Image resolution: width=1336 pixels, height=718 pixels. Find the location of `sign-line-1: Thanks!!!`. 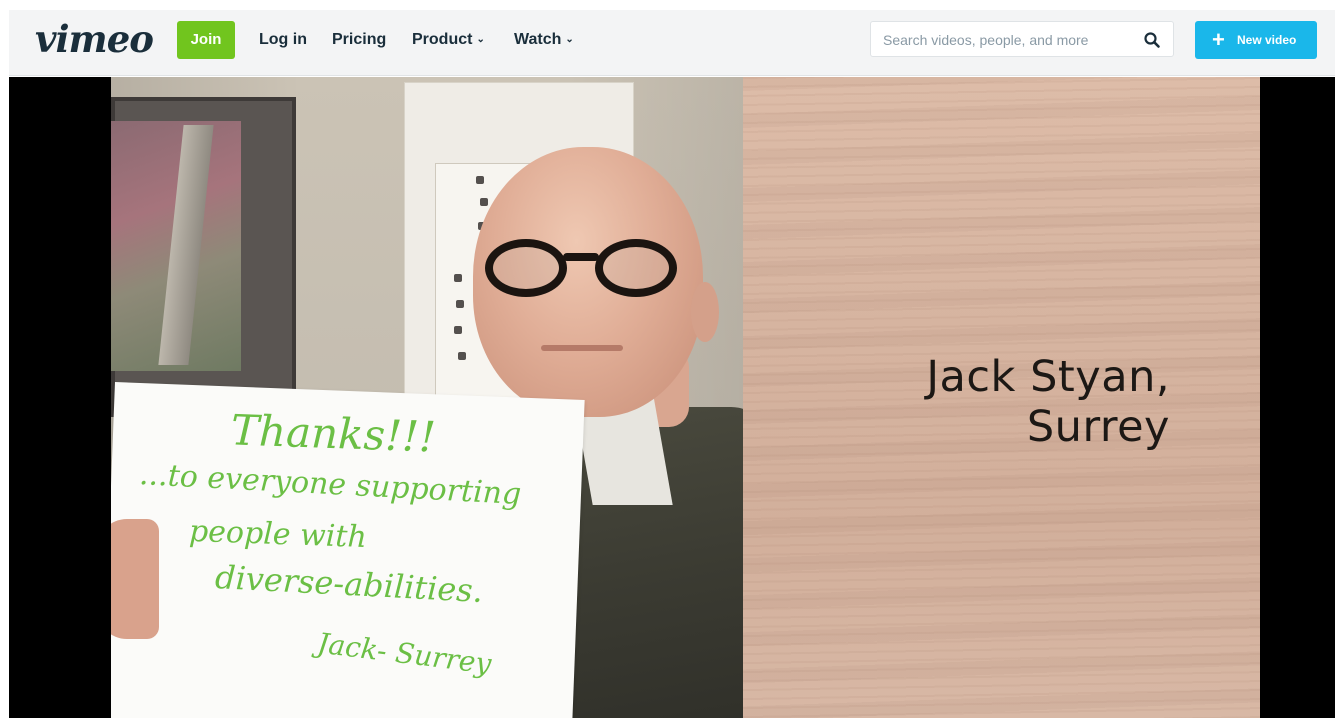

sign-line-1: Thanks!!! is located at coordinates (333, 433).